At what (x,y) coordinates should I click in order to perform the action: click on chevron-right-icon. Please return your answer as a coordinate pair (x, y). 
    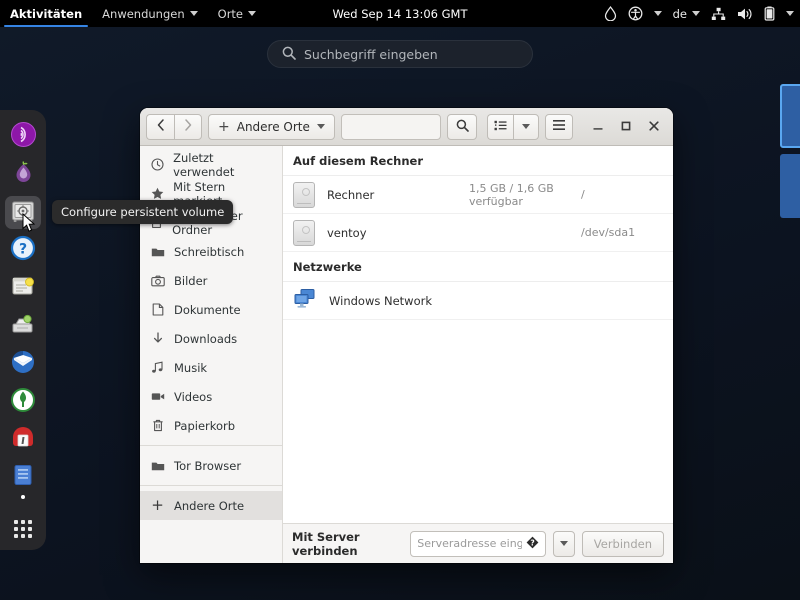
    Looking at the image, I should click on (188, 126).